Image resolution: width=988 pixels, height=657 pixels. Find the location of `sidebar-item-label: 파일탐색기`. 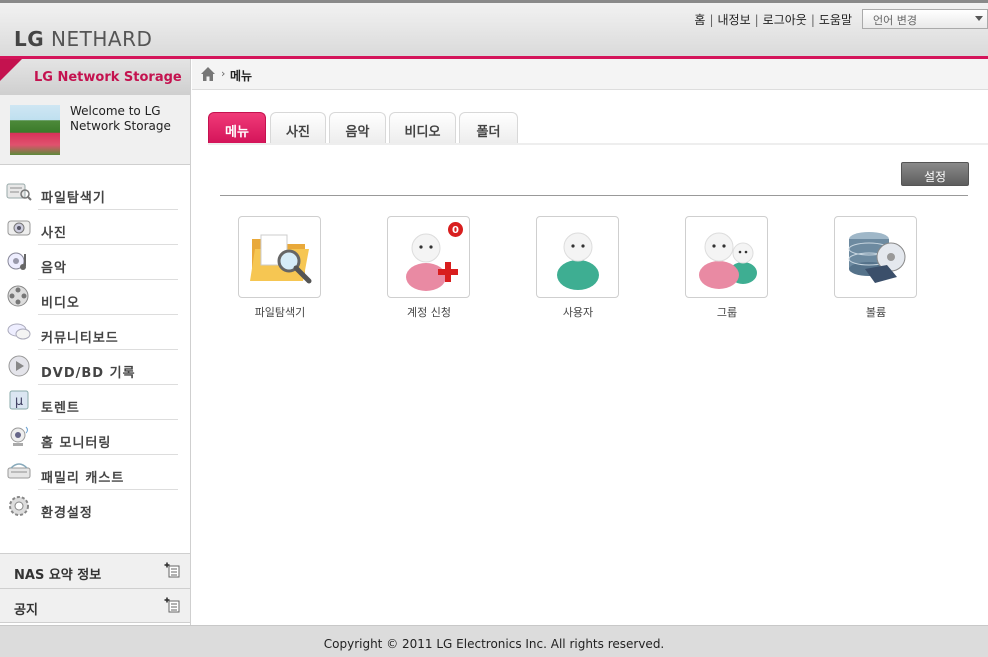

sidebar-item-label: 파일탐색기 is located at coordinates (73, 198).